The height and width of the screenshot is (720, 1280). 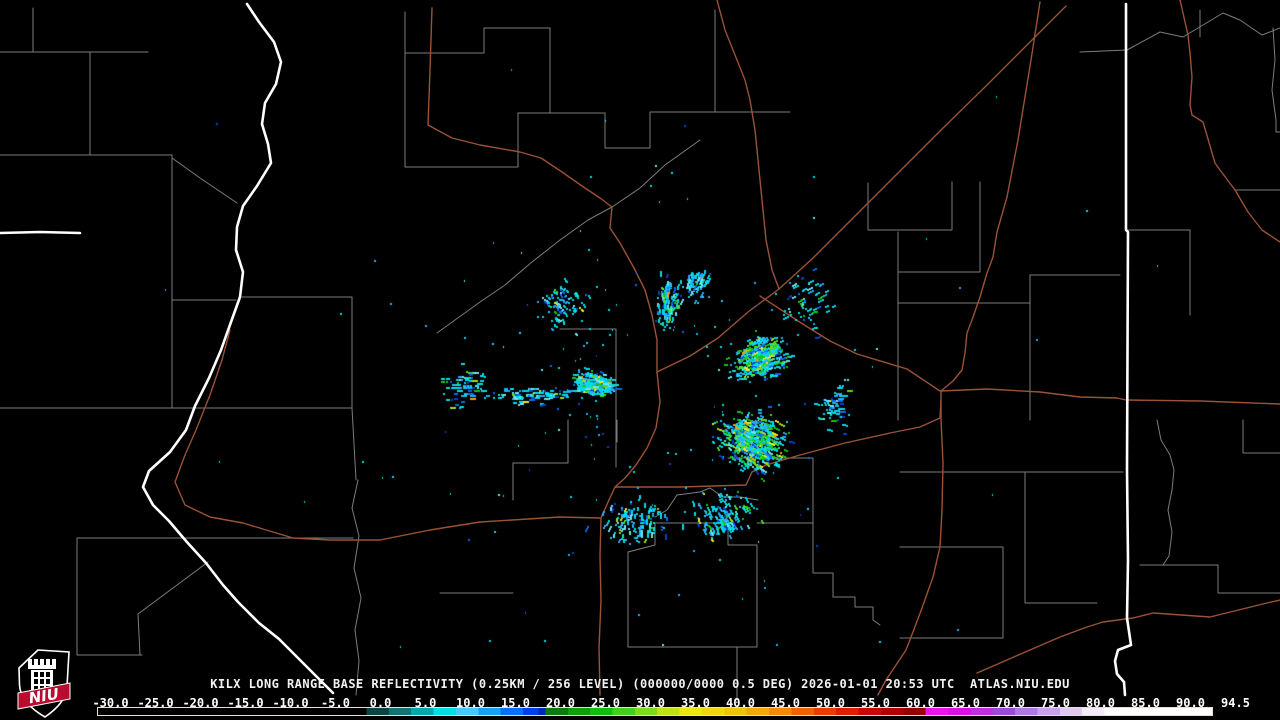 What do you see at coordinates (1145, 703) in the screenshot?
I see `scale-tick-label: 85.0` at bounding box center [1145, 703].